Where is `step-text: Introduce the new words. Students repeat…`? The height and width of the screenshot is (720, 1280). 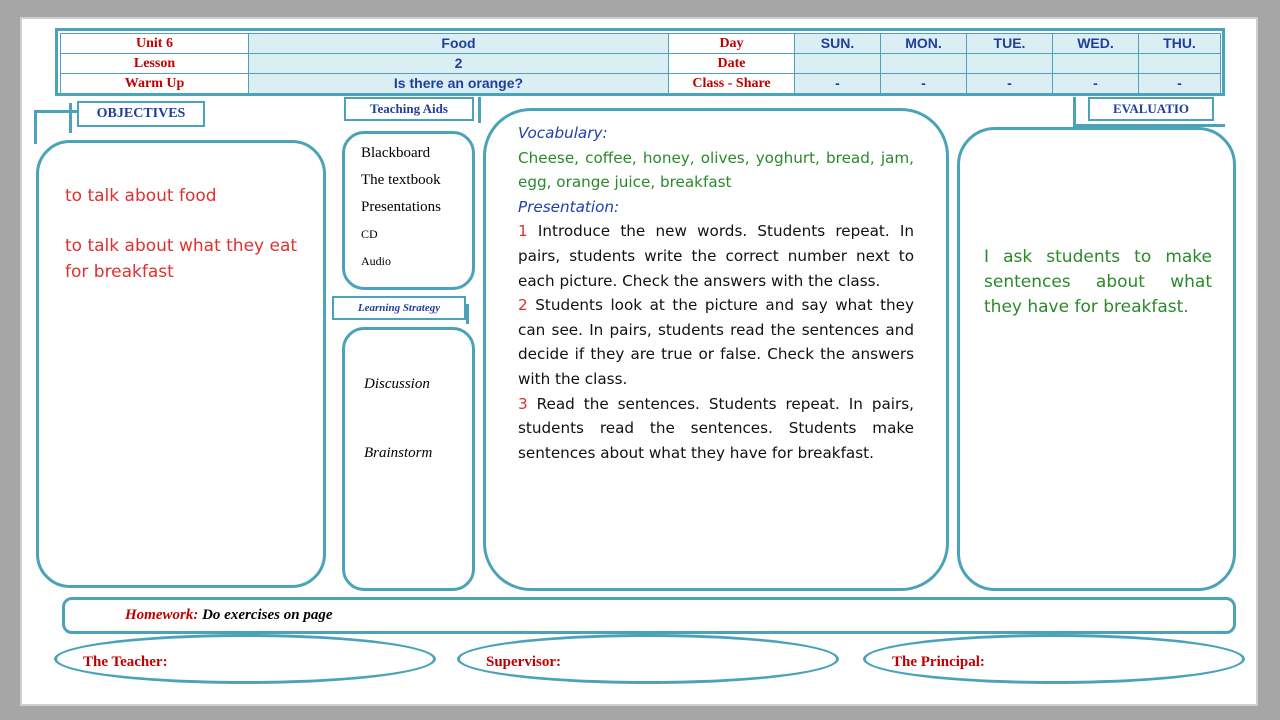 step-text: Introduce the new words. Students repeat… is located at coordinates (716, 256).